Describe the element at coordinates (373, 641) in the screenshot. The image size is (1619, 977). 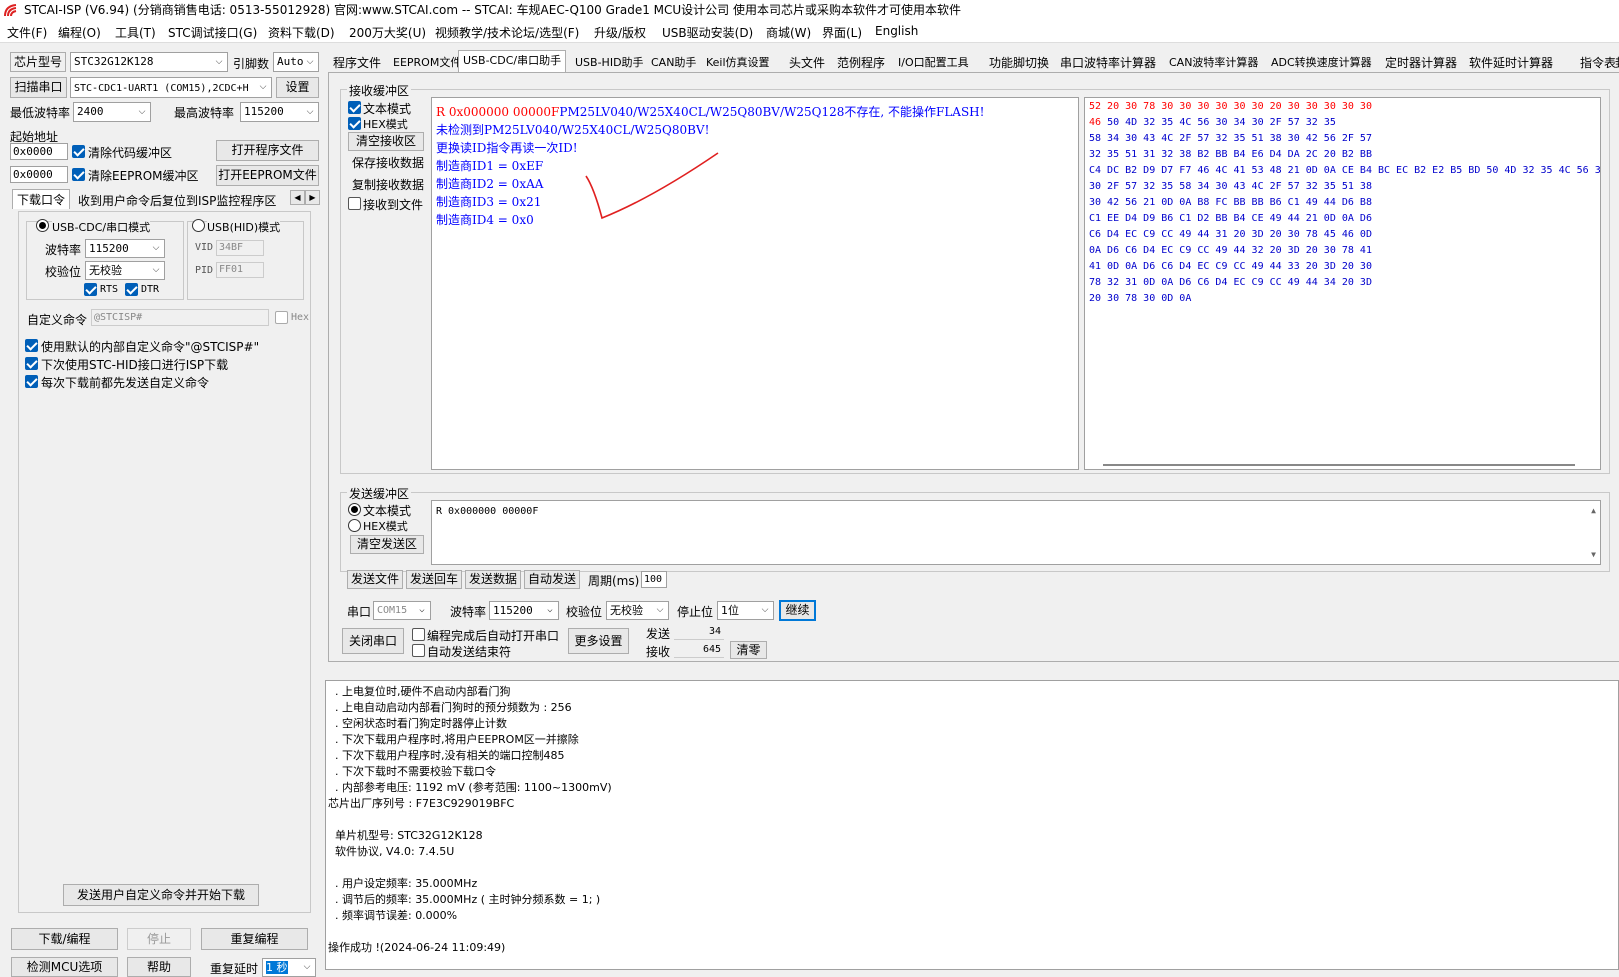
I see `close-port-button: 关闭串口` at that location.